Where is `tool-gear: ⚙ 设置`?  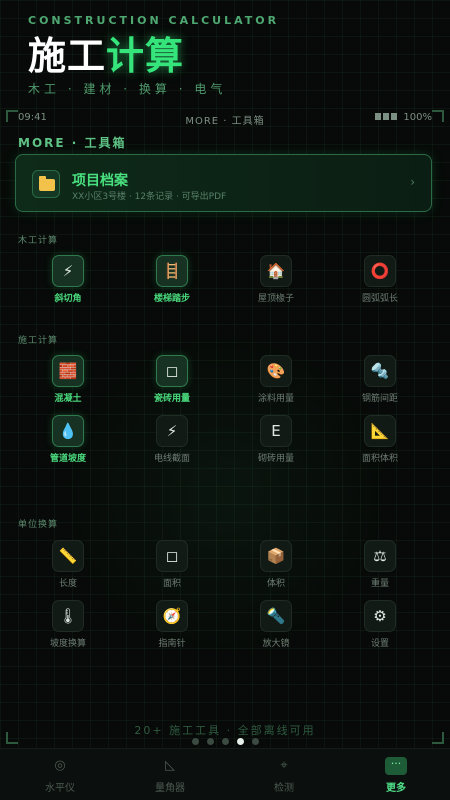 tool-gear: ⚙ 设置 is located at coordinates (380, 624).